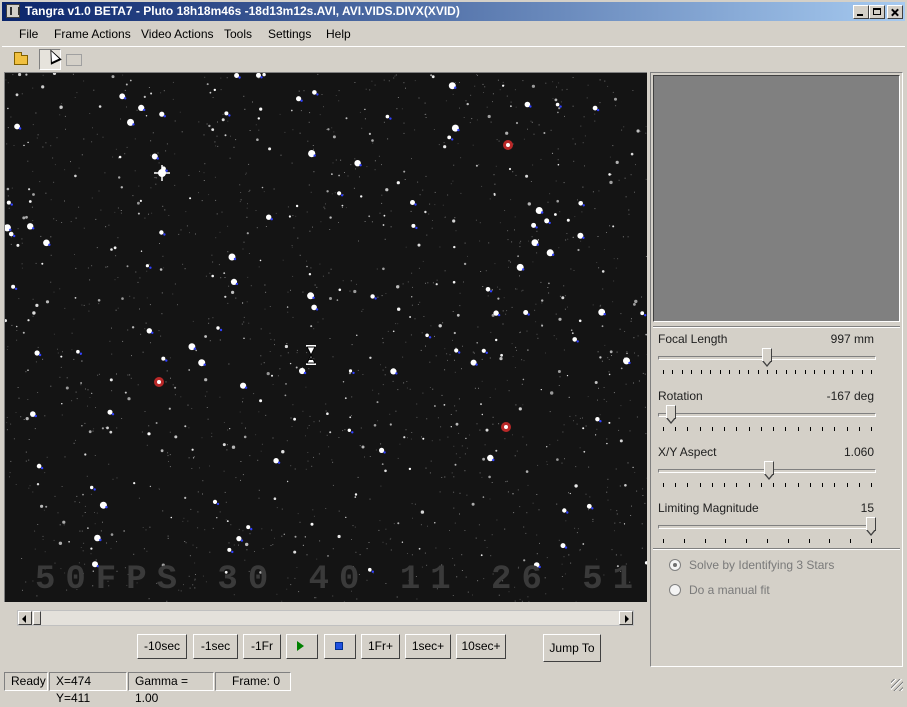 This screenshot has width=907, height=707. What do you see at coordinates (53, 56) in the screenshot?
I see `arrow-pointer-icon` at bounding box center [53, 56].